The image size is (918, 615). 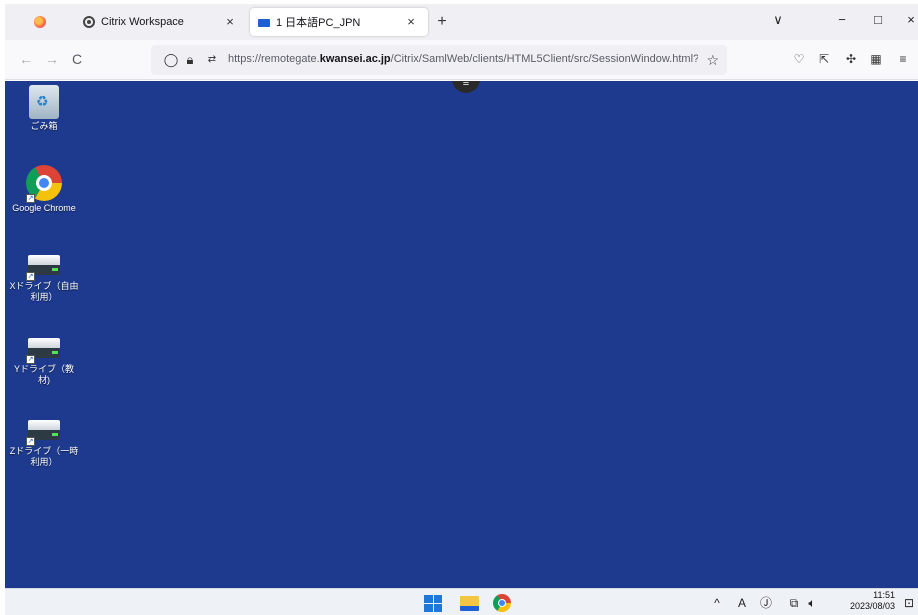 I want to click on list-all-tabs-button: ∨, so click(x=778, y=20).